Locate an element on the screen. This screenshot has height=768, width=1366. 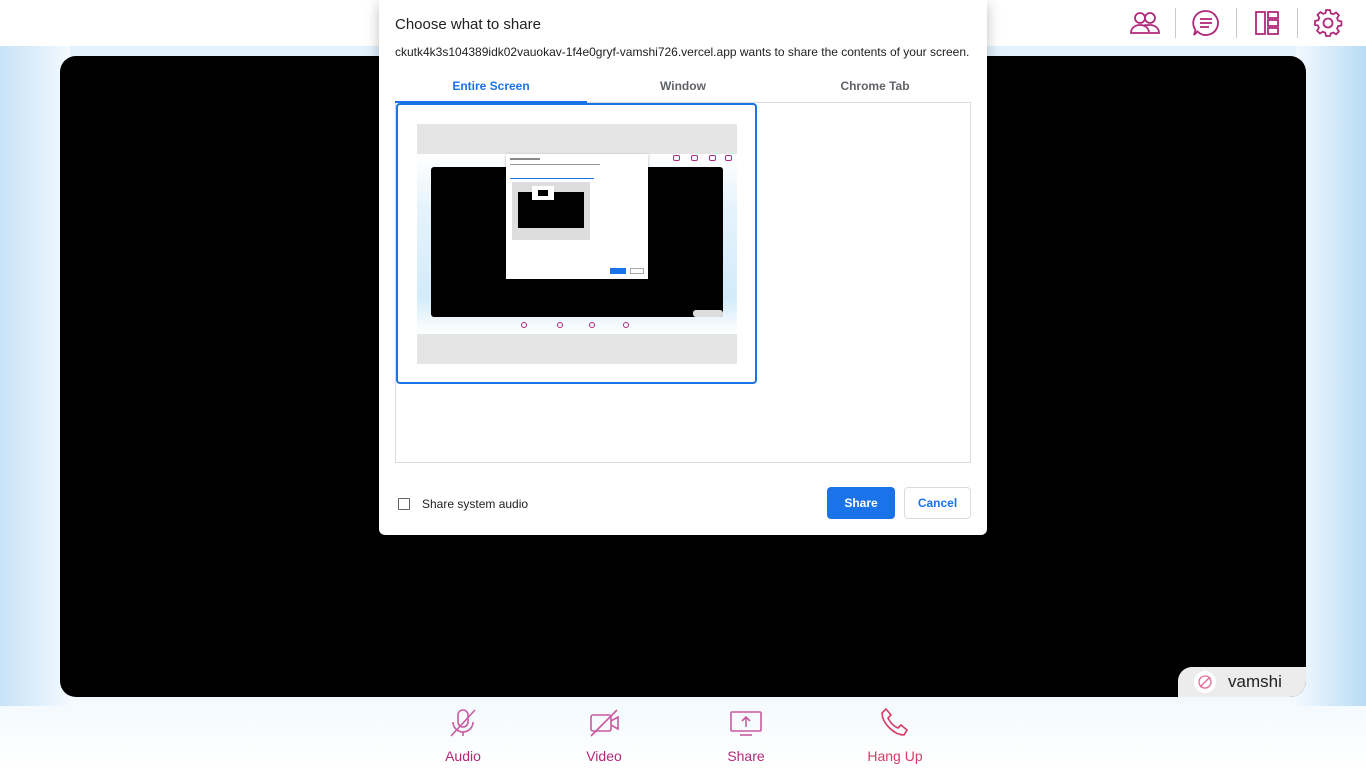
hang-up-button: Hang Up is located at coordinates (895, 735).